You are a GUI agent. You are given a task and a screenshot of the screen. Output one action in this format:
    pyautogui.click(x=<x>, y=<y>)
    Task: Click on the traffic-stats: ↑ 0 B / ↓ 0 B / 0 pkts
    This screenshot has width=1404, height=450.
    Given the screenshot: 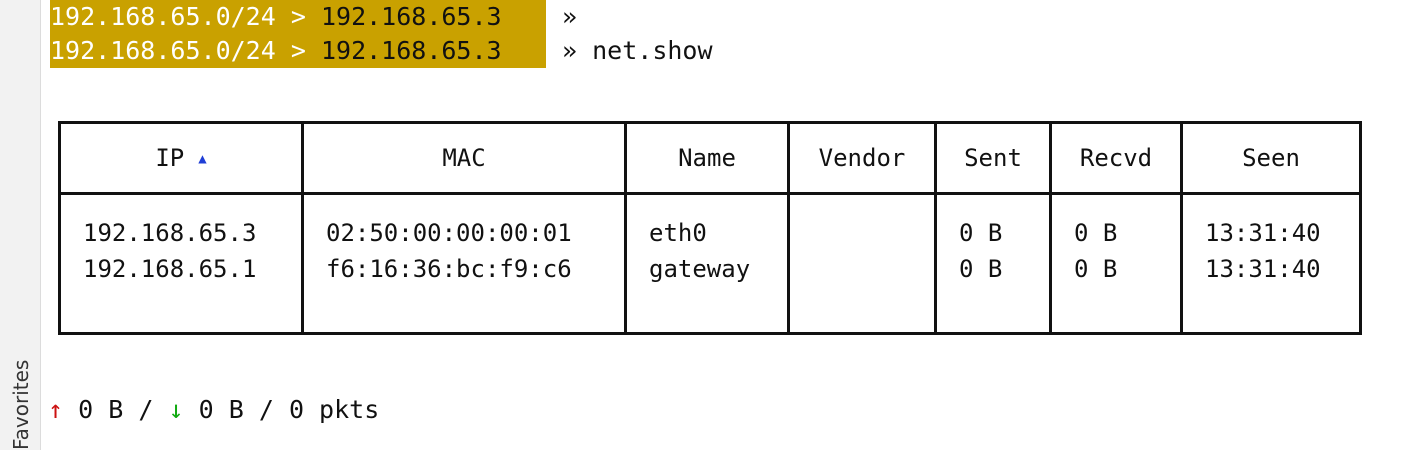 What is the action you would take?
    pyautogui.click(x=213, y=410)
    